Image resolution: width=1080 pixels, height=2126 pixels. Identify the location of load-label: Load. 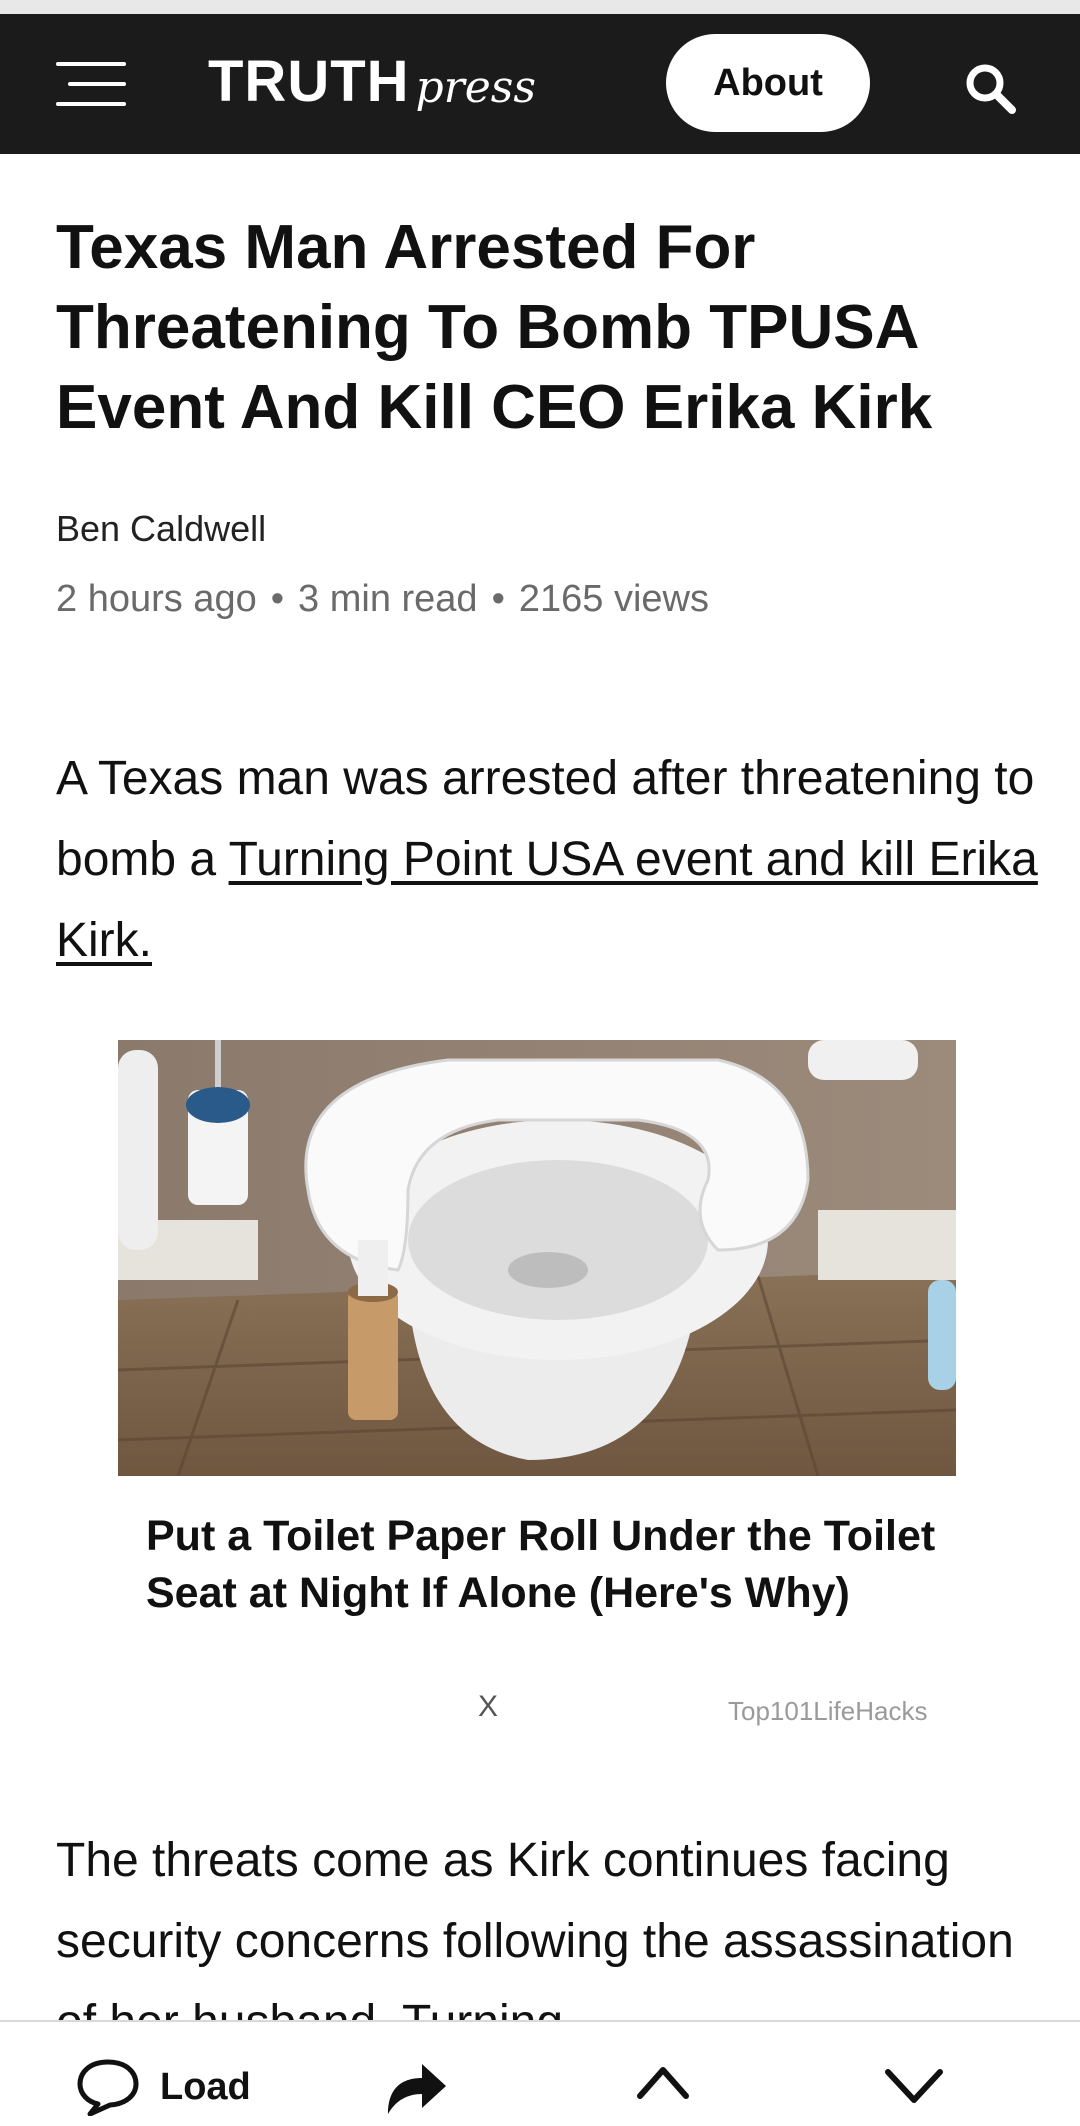
(205, 2087).